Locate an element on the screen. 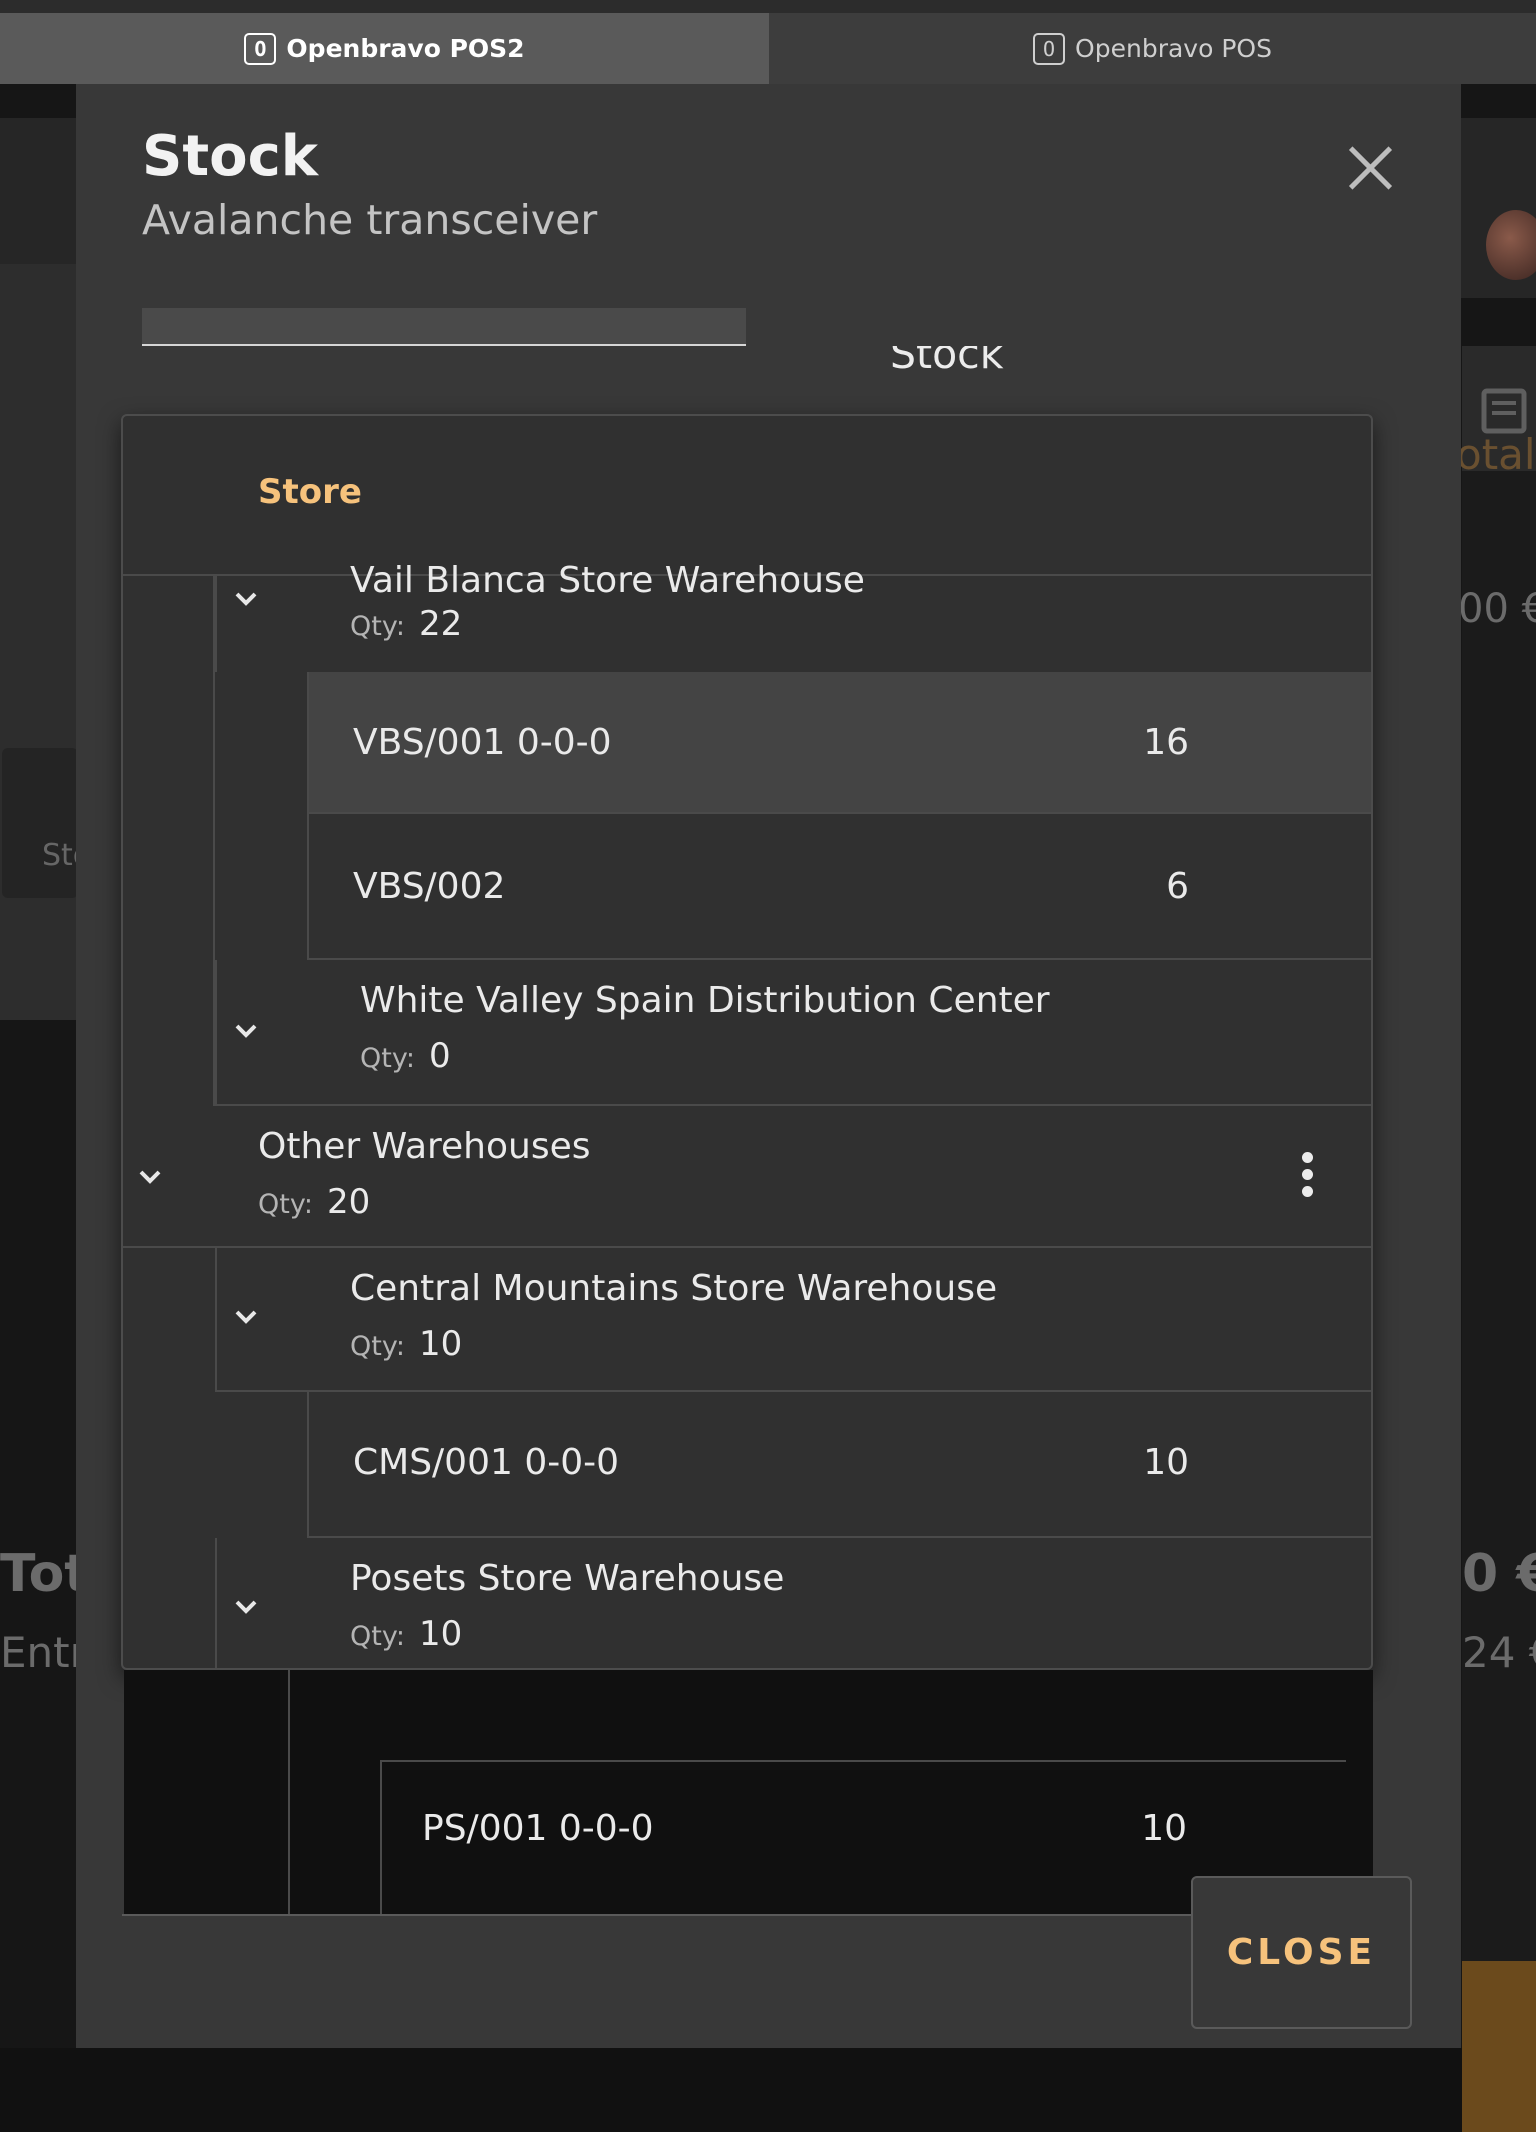 This screenshot has width=1536, height=2132. warehouse-title: Posets Store Warehouse is located at coordinates (567, 1578).